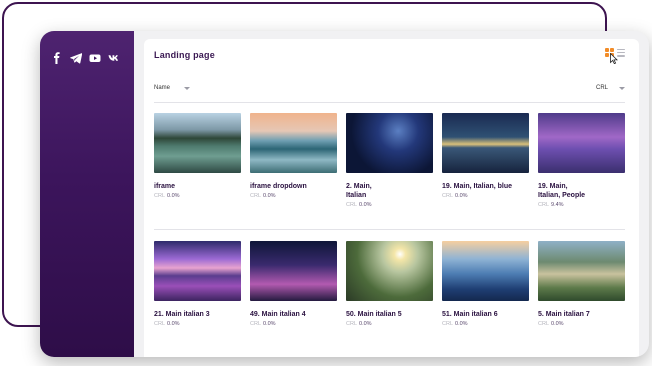  I want to click on mouse-cursor-icon, so click(614, 58).